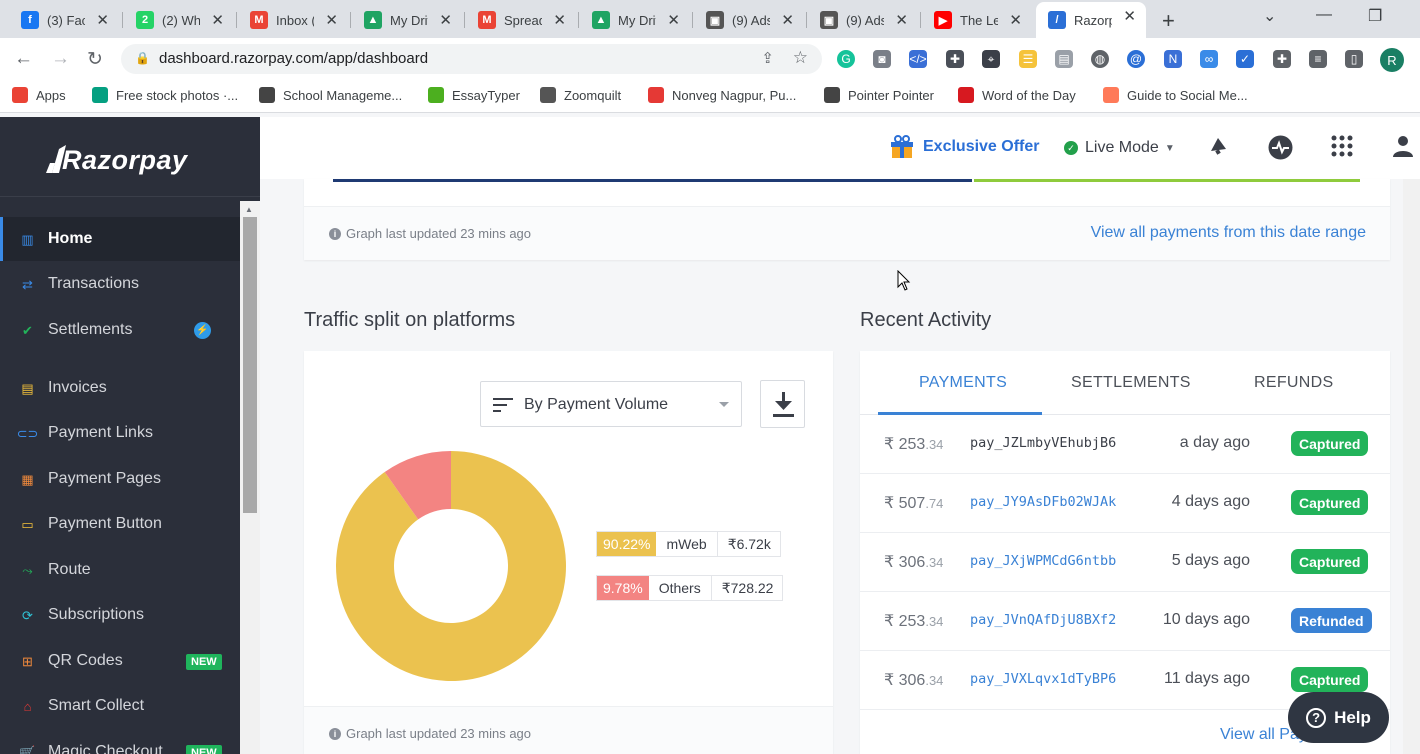  I want to click on browser-tab: 2 (2) WhatsApp ✕, so click(179, 20).